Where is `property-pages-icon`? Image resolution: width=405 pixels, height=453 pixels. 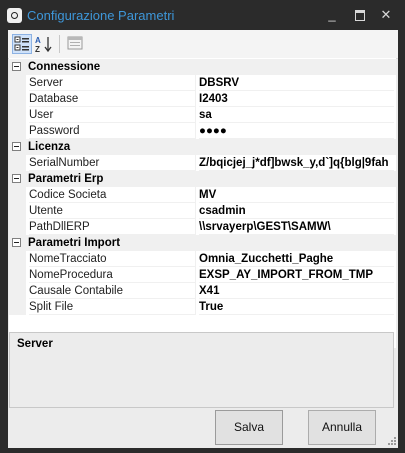
property-pages-icon is located at coordinates (75, 43).